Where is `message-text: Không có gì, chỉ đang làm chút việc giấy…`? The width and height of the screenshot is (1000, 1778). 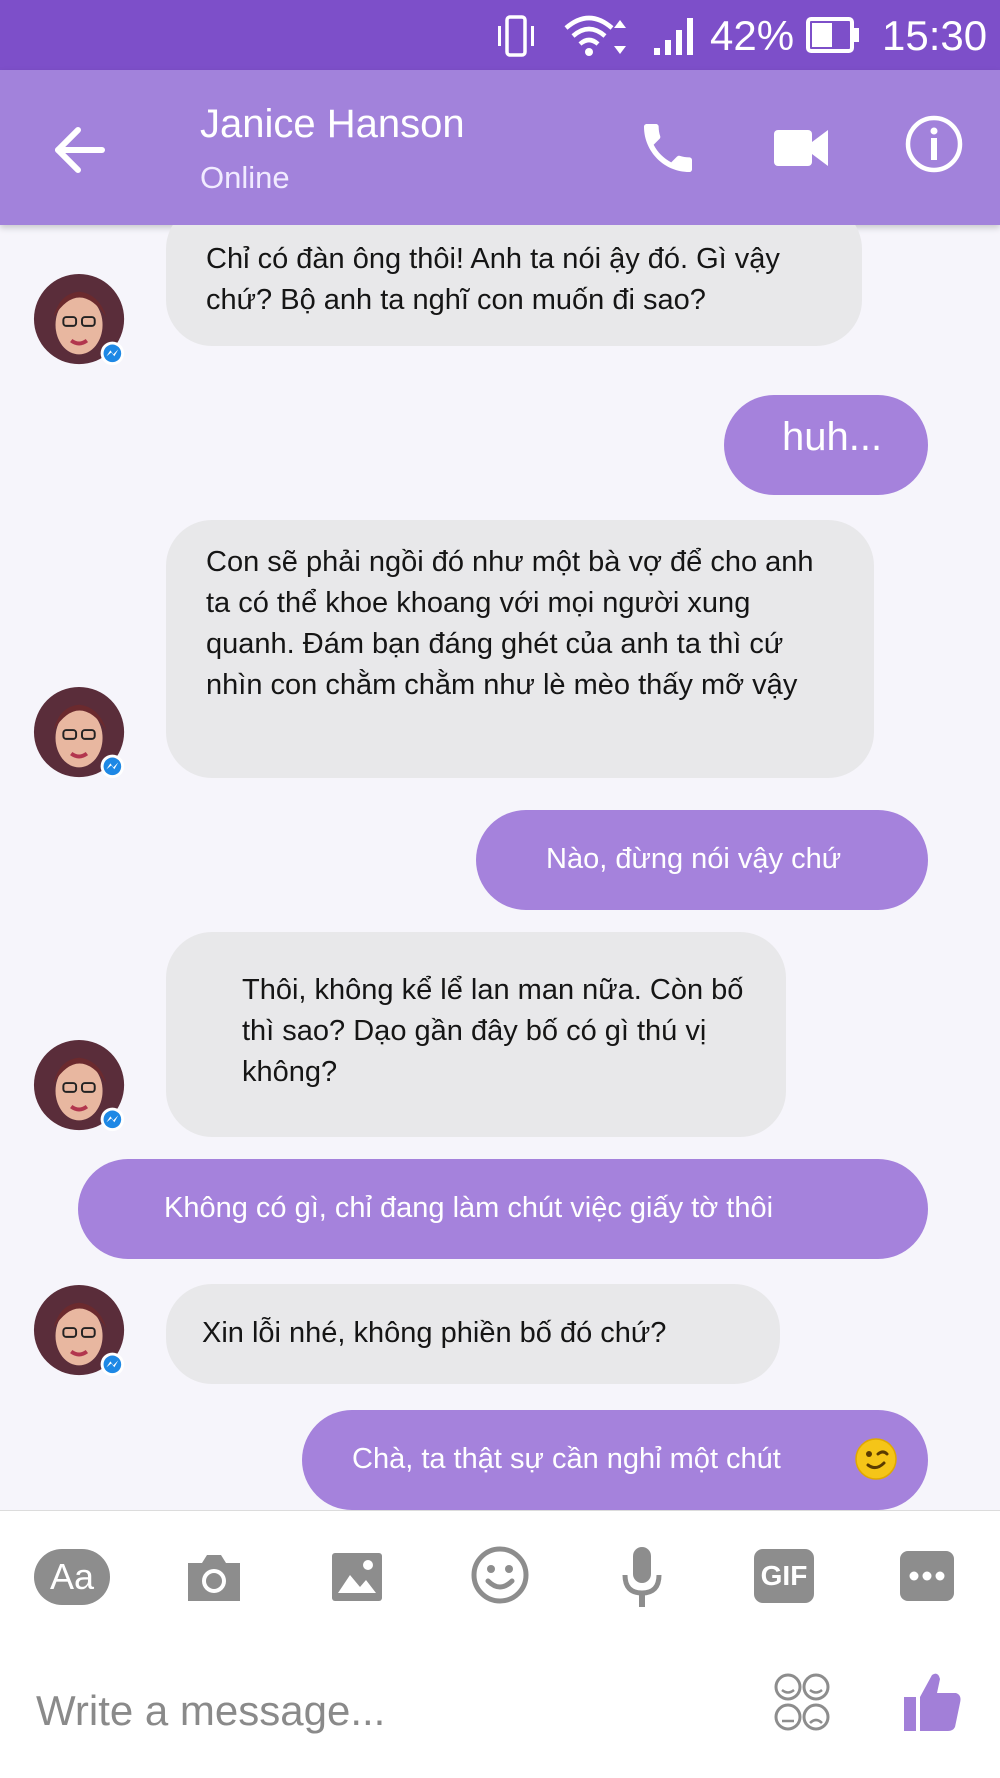 message-text: Không có gì, chỉ đang làm chút việc giấy… is located at coordinates (469, 1208).